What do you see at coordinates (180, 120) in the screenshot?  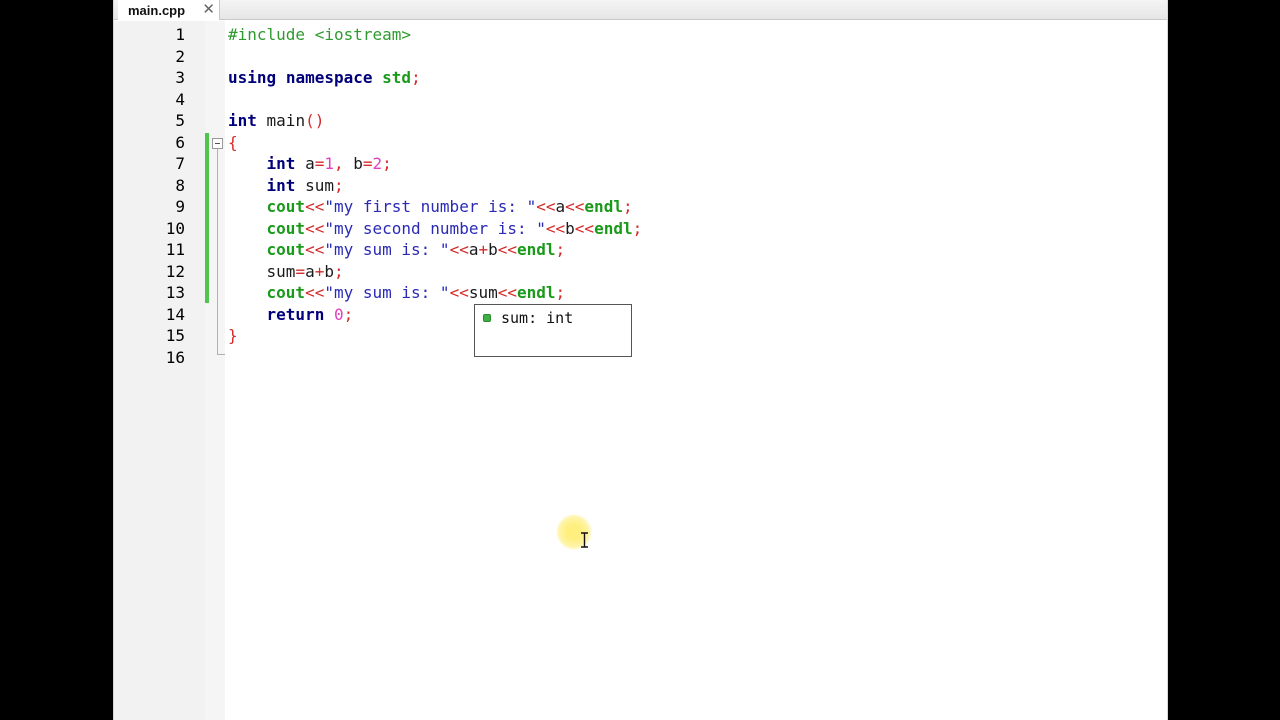 I see `line-number: 5` at bounding box center [180, 120].